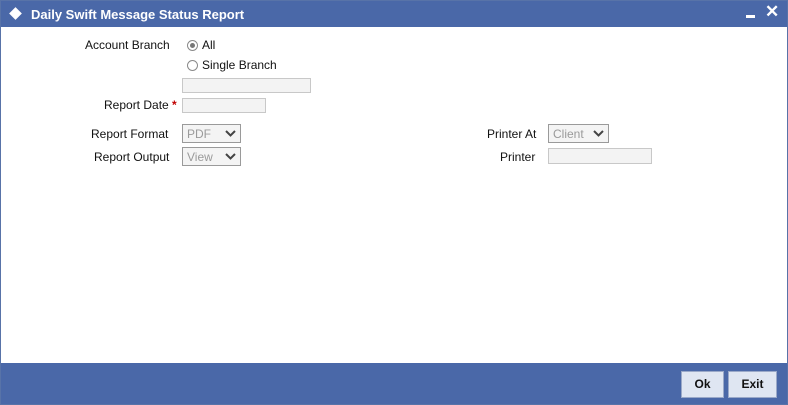 The image size is (788, 405). Describe the element at coordinates (702, 384) in the screenshot. I see `ok-button: Ok` at that location.